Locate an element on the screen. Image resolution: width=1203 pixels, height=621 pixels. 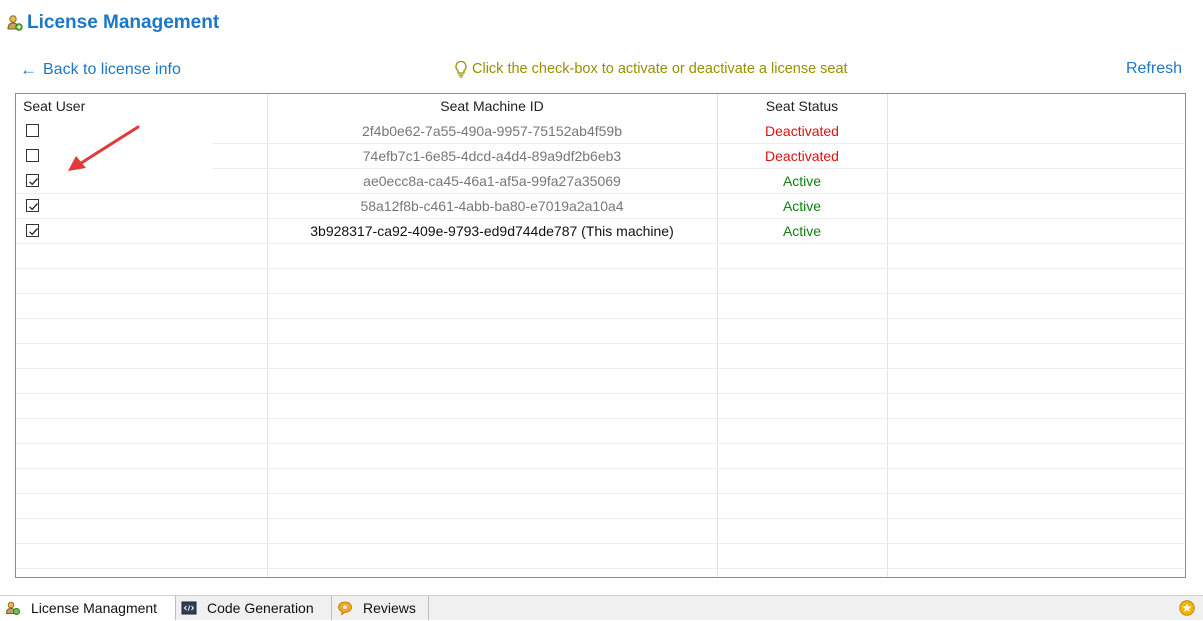
back-arrow-icon: ← is located at coordinates (28, 69).